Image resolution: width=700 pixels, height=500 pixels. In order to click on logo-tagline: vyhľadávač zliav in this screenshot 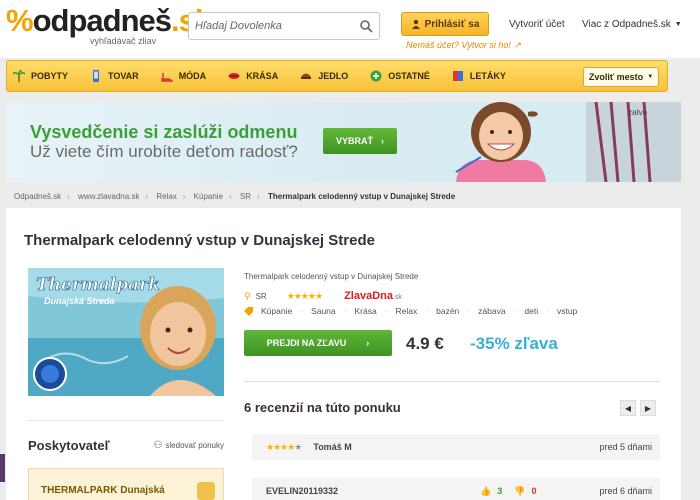, I will do `click(123, 41)`.